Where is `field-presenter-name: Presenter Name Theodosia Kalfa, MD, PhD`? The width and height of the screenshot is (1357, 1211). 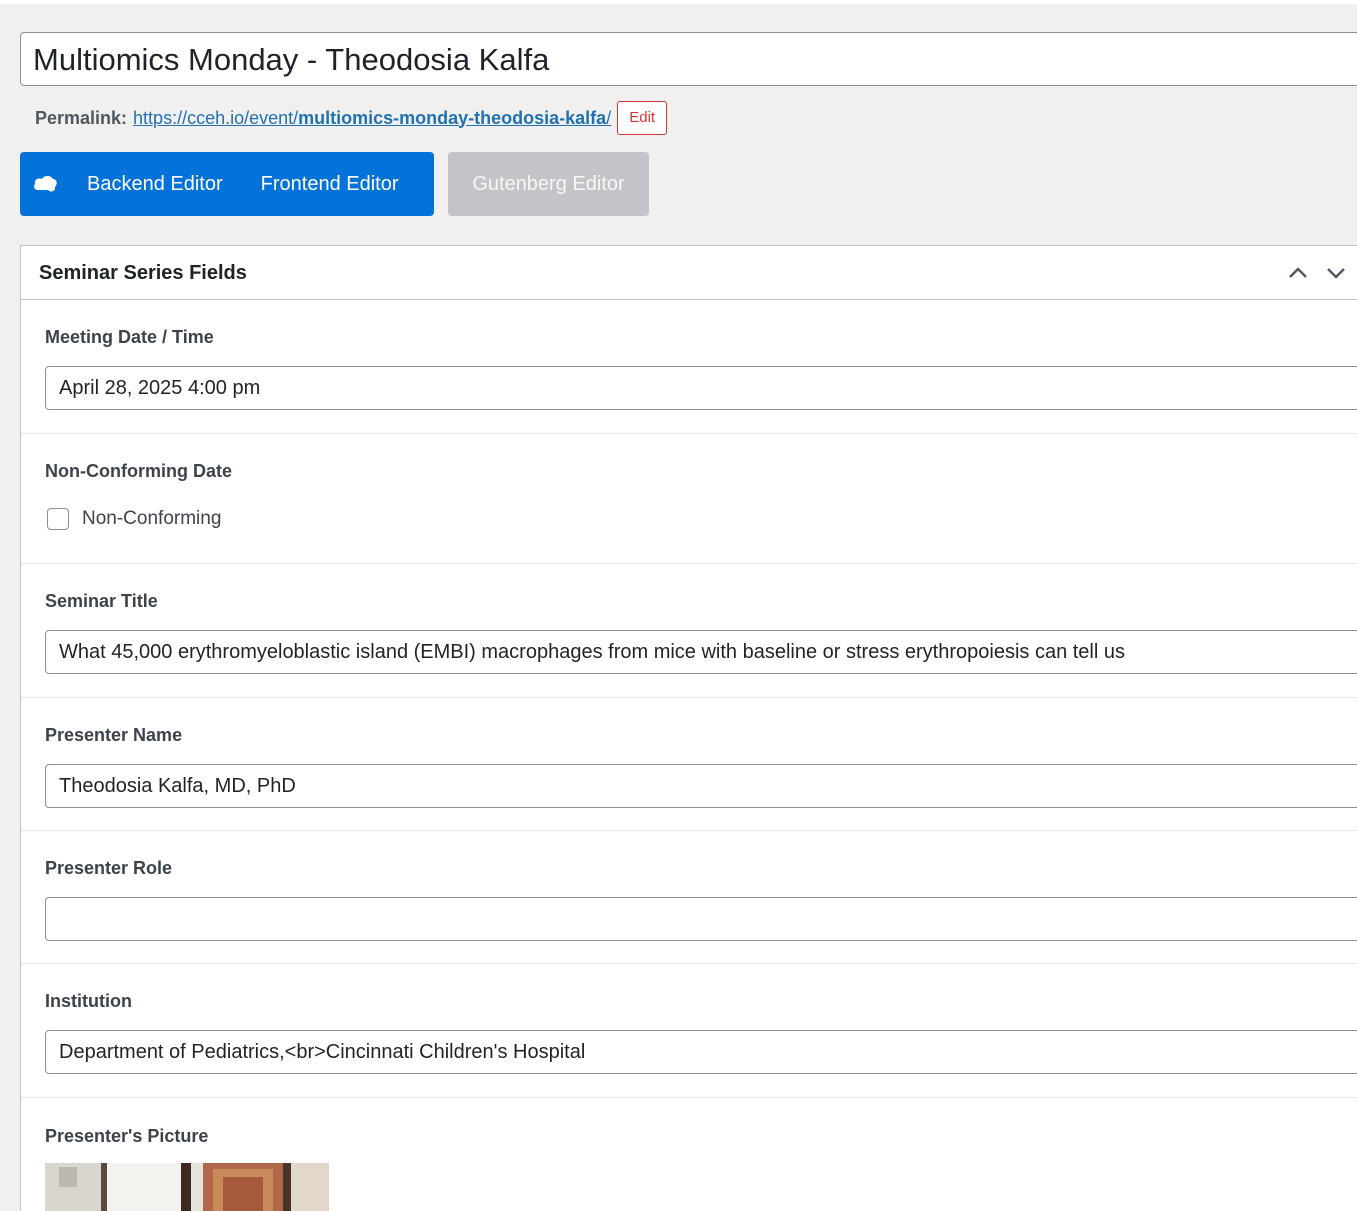 field-presenter-name: Presenter Name Theodosia Kalfa, MD, PhD is located at coordinates (689, 764).